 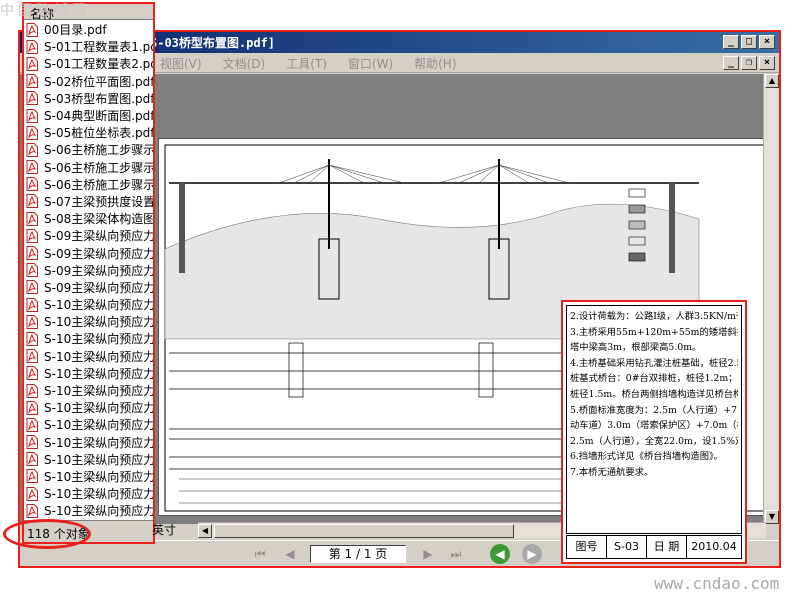 What do you see at coordinates (767, 42) in the screenshot?
I see `close-button: ×` at bounding box center [767, 42].